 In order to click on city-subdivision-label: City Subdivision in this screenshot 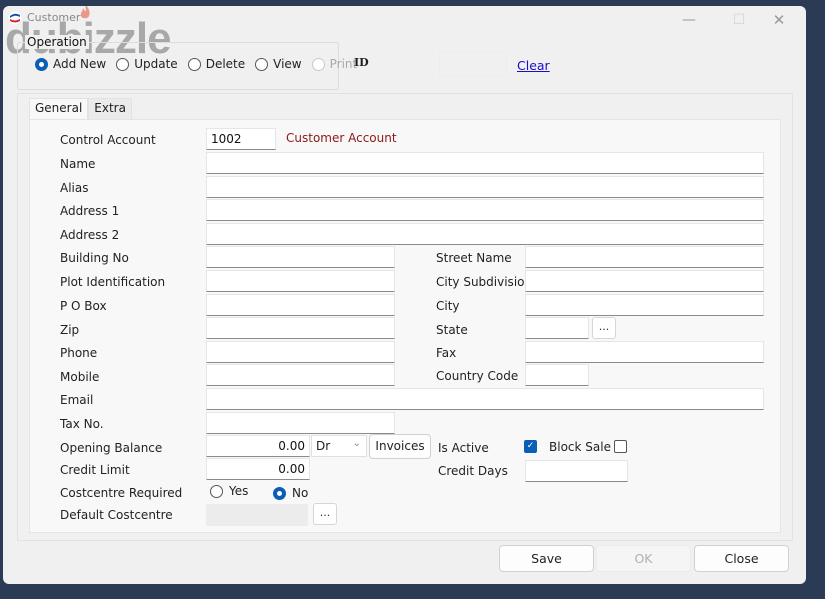, I will do `click(484, 282)`.